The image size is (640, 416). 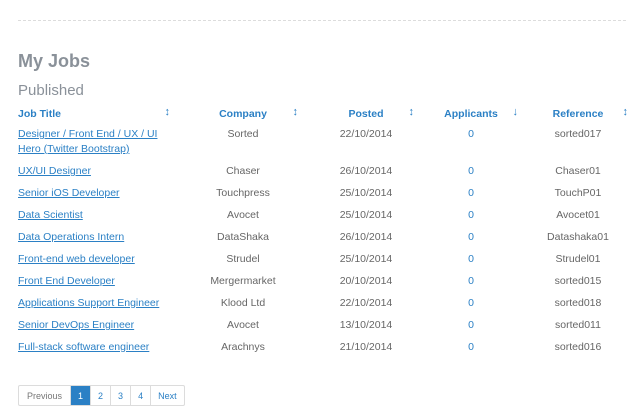 I want to click on job-title-link: Data Operations Intern, so click(x=71, y=237).